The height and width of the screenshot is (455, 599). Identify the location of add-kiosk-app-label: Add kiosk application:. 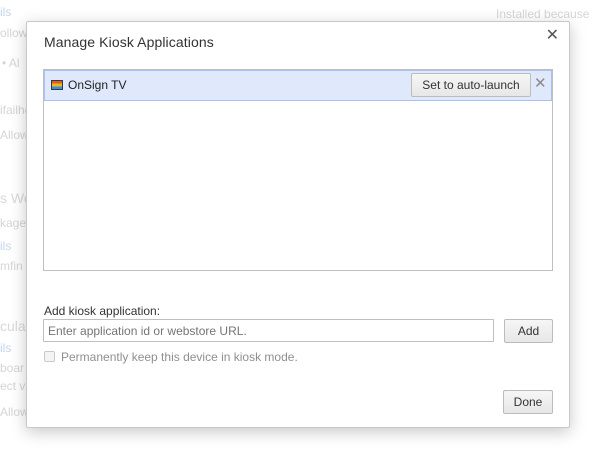
(102, 311).